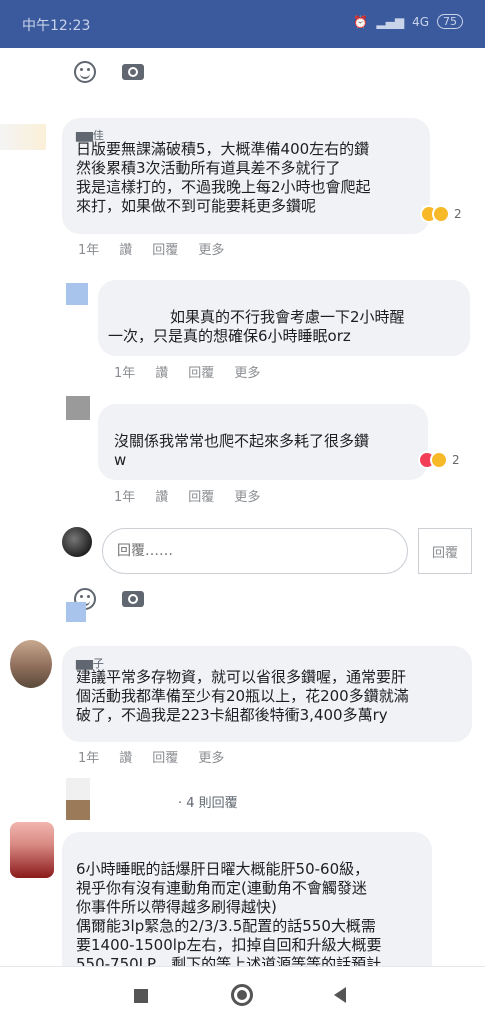  Describe the element at coordinates (85, 72) in the screenshot. I see `emoji-icon` at that location.